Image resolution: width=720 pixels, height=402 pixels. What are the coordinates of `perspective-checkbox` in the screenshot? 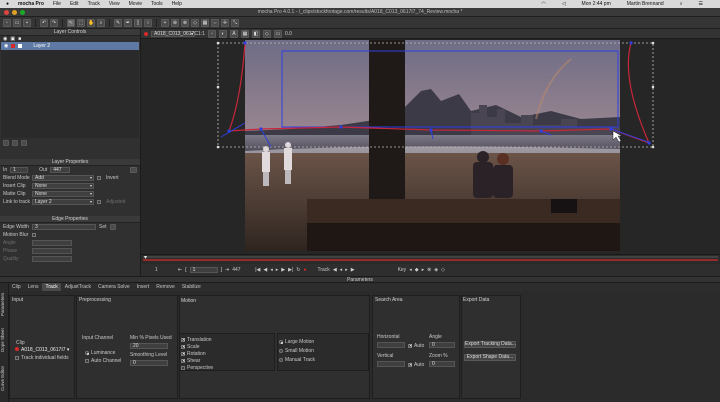 It's located at (183, 367).